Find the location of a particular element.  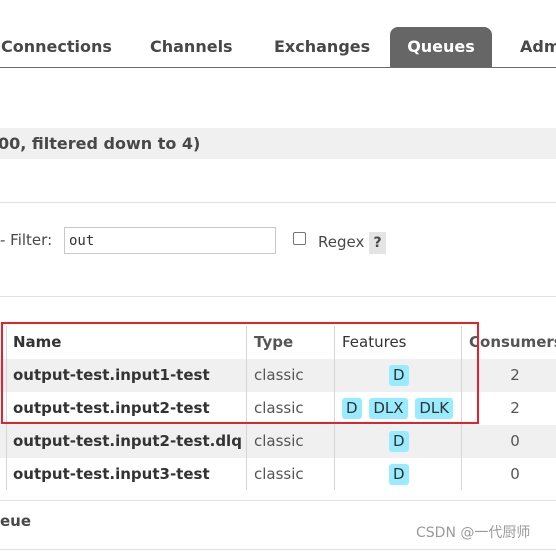

tab-channels: Channels is located at coordinates (191, 47).